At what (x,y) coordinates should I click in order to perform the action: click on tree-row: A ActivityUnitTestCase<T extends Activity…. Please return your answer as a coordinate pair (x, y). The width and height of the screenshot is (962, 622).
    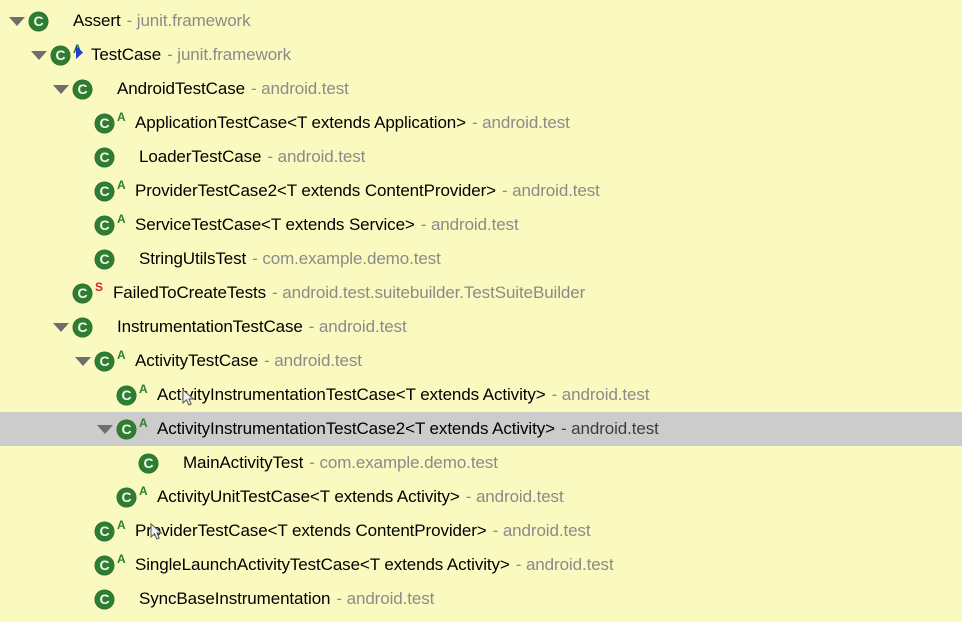
    Looking at the image, I should click on (481, 497).